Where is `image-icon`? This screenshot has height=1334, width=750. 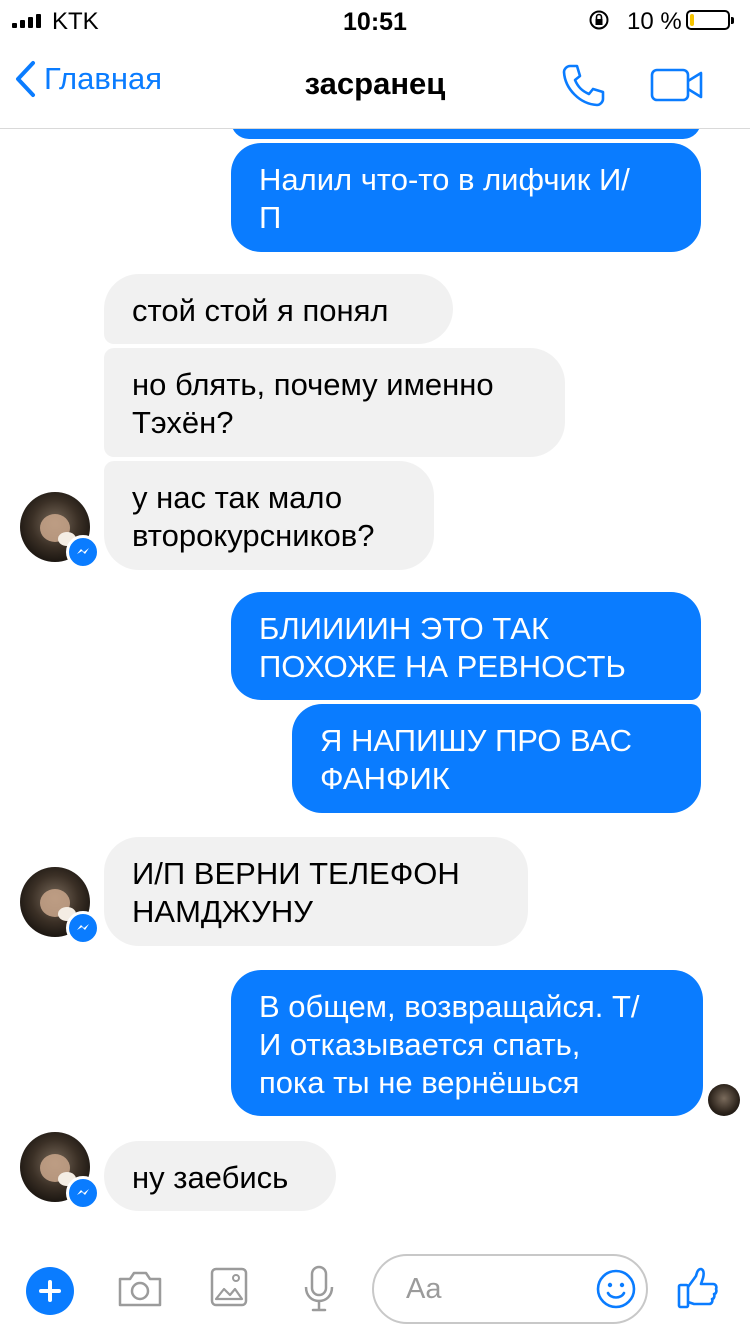 image-icon is located at coordinates (229, 1287).